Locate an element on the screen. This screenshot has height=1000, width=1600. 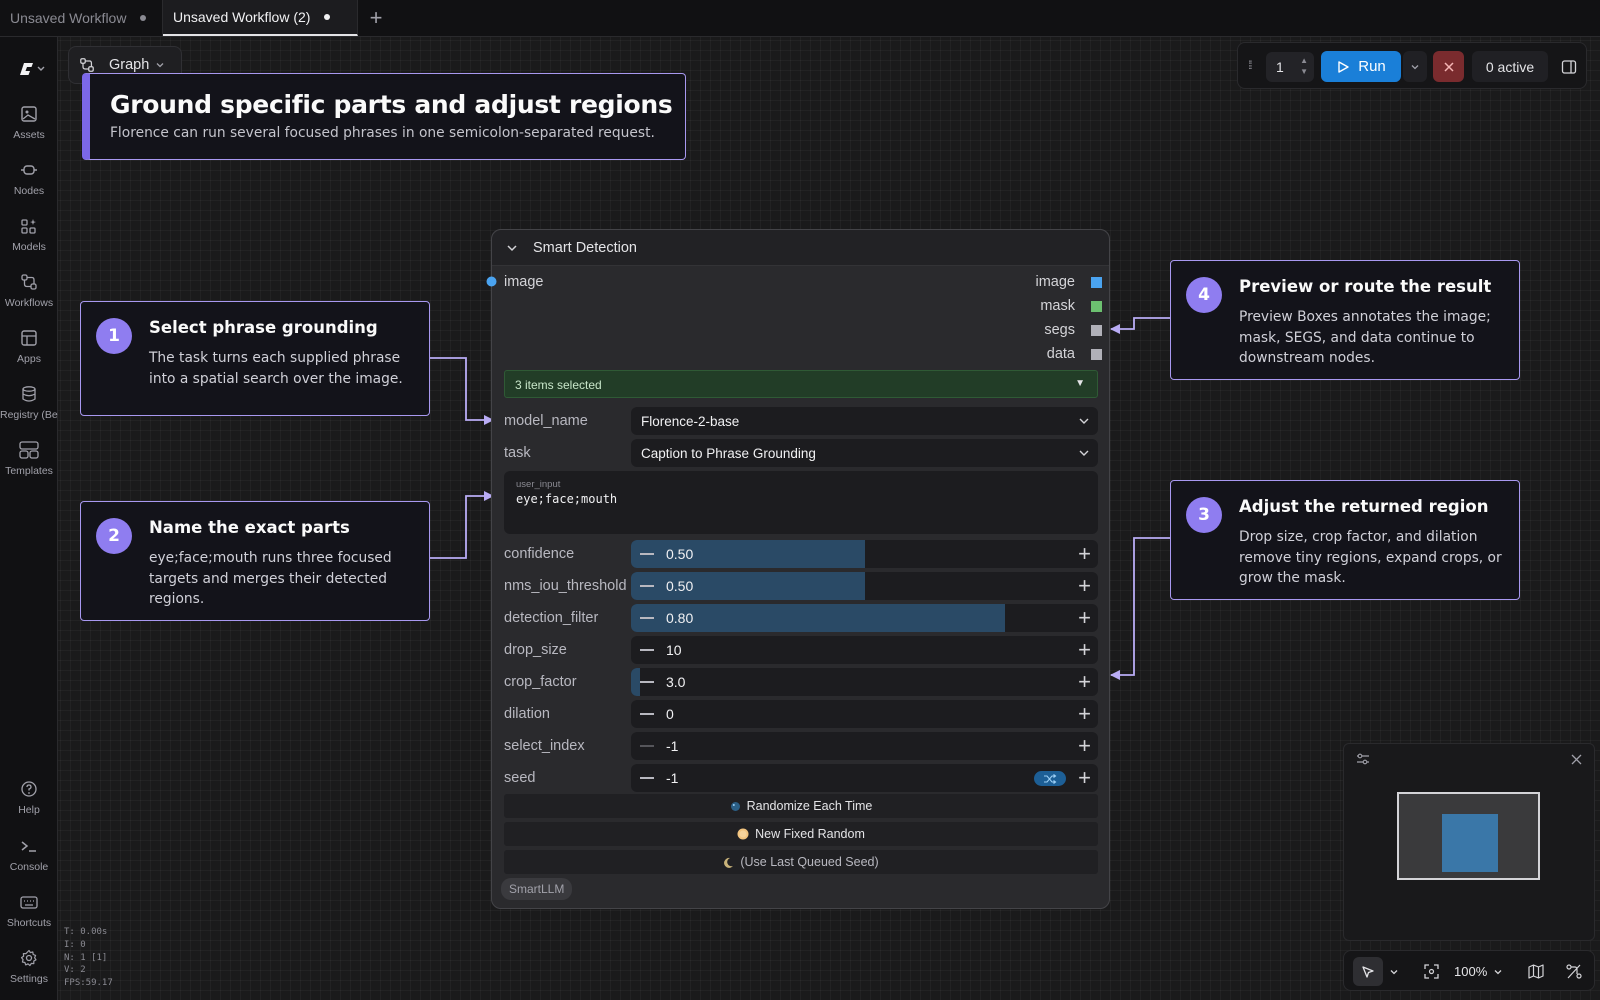
sidebar-item-label: Workflows is located at coordinates (29, 303).